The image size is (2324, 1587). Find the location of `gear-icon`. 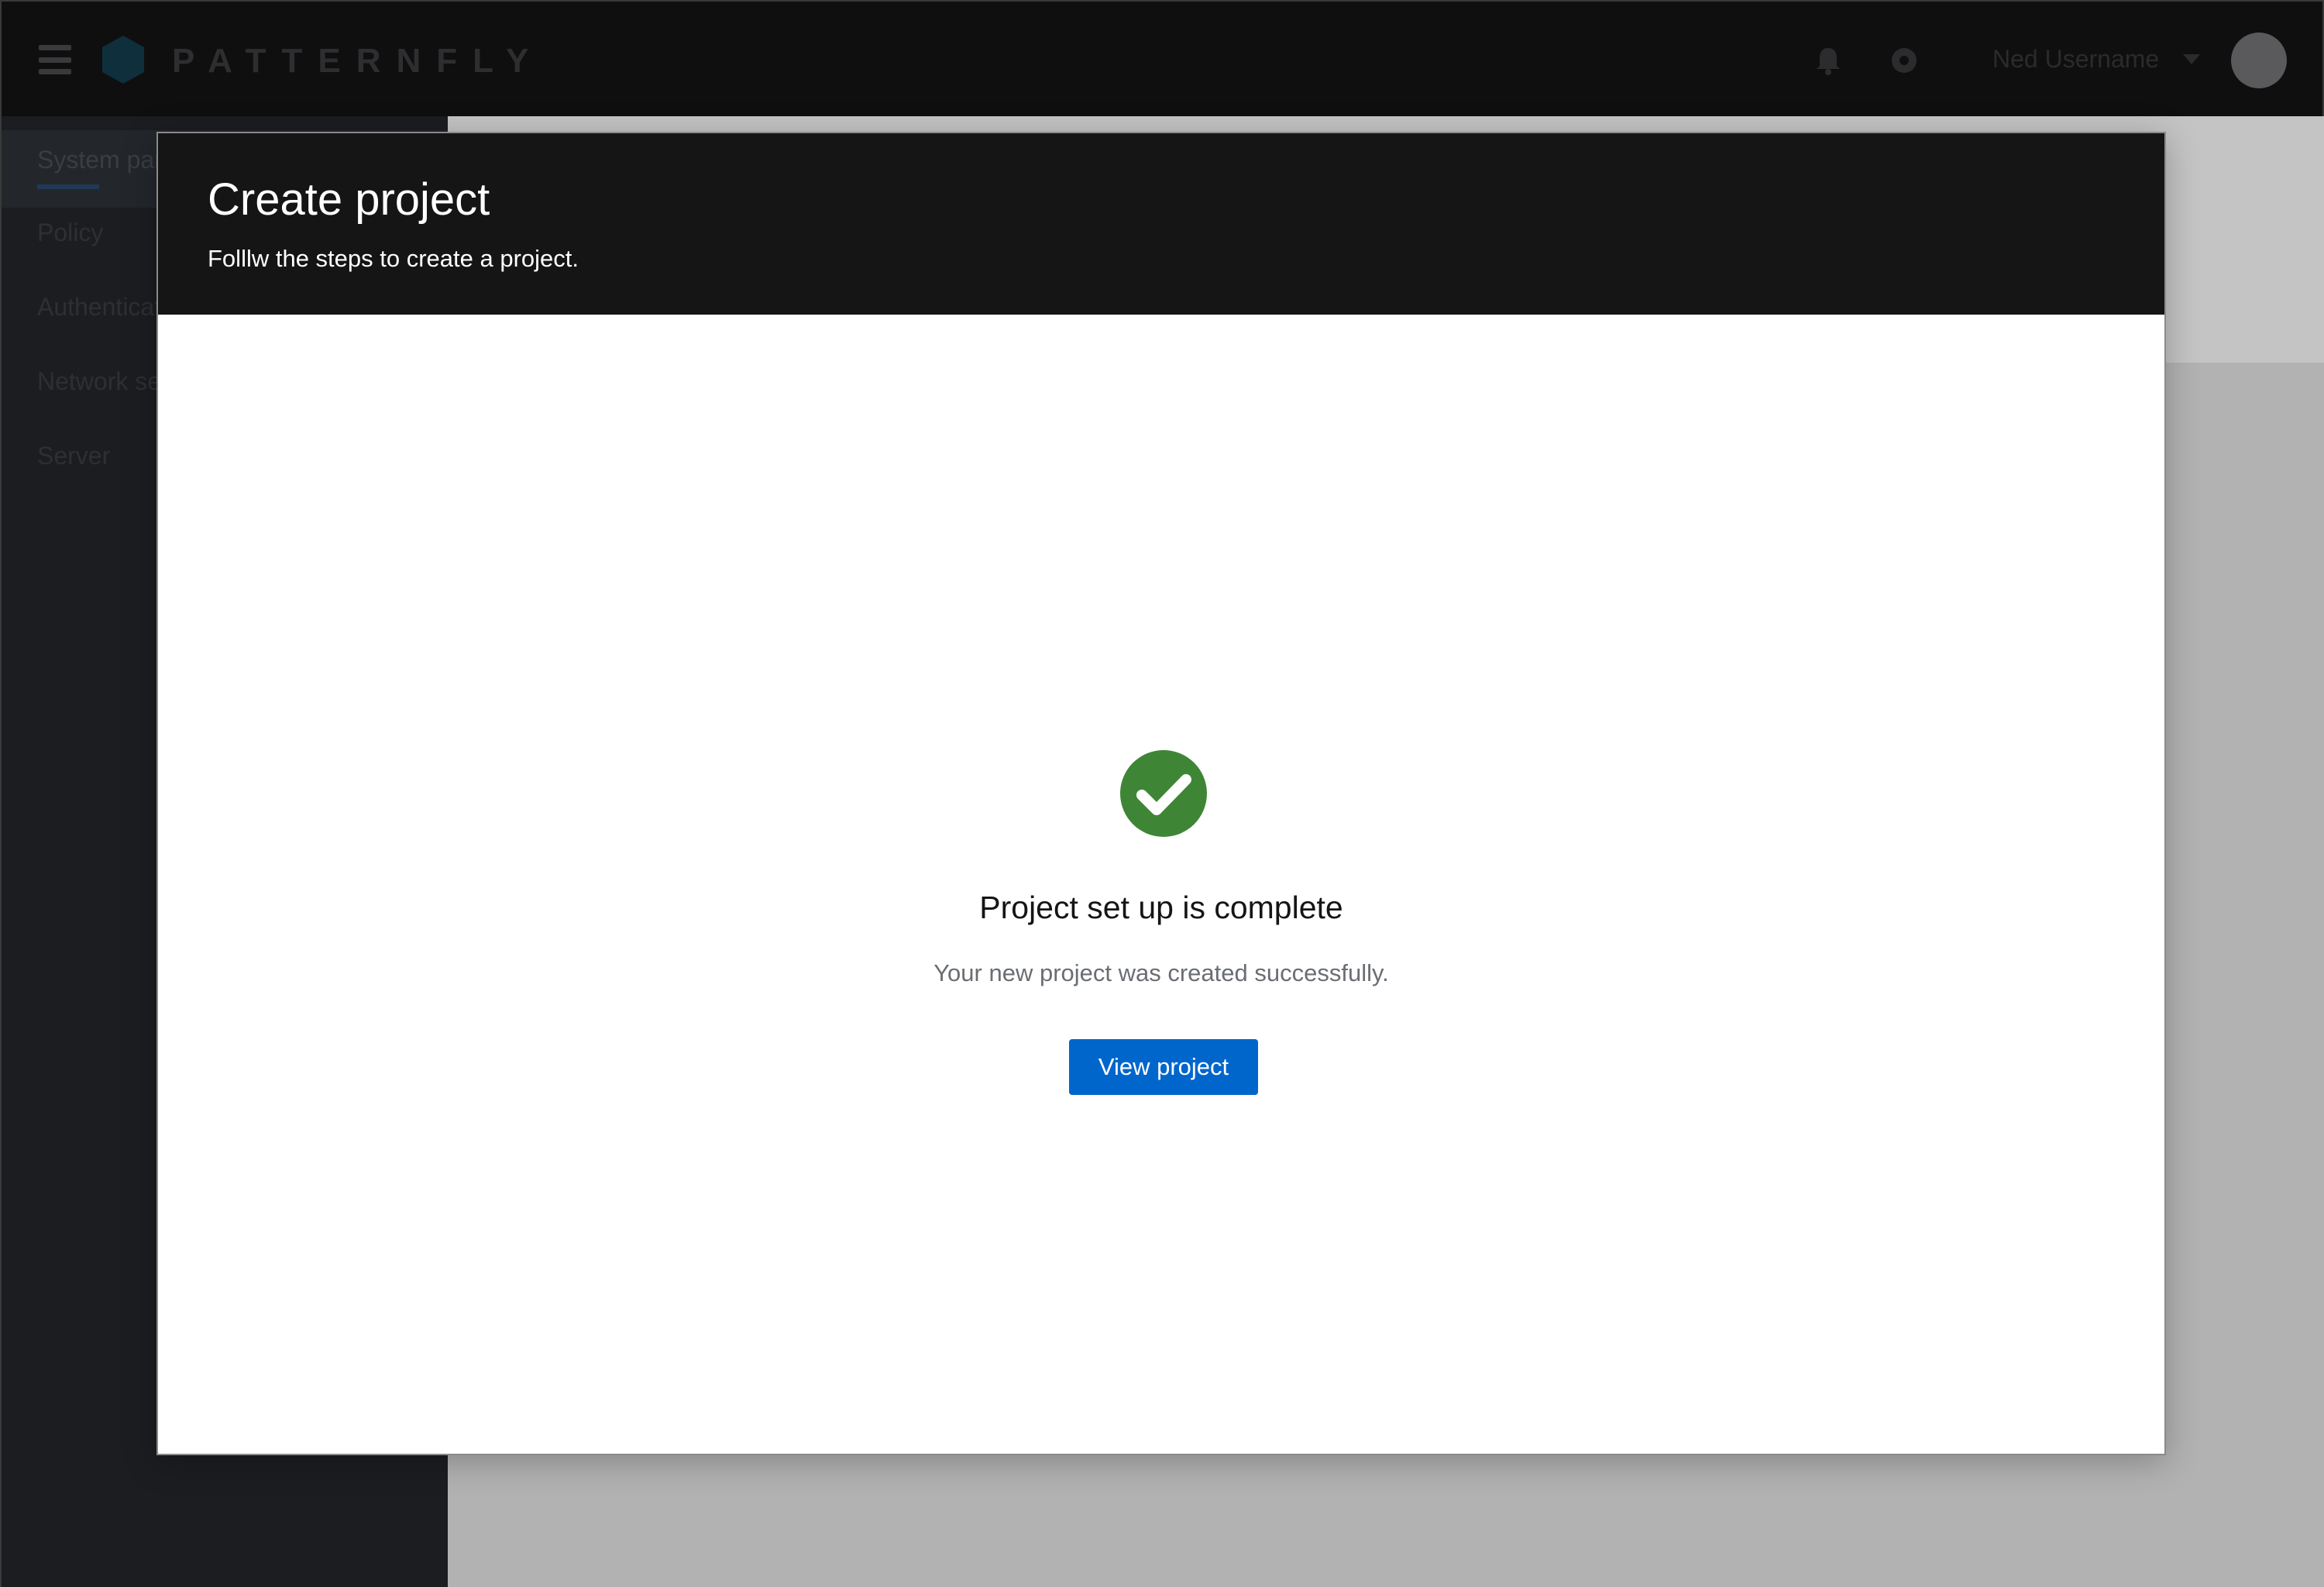

gear-icon is located at coordinates (1904, 60).